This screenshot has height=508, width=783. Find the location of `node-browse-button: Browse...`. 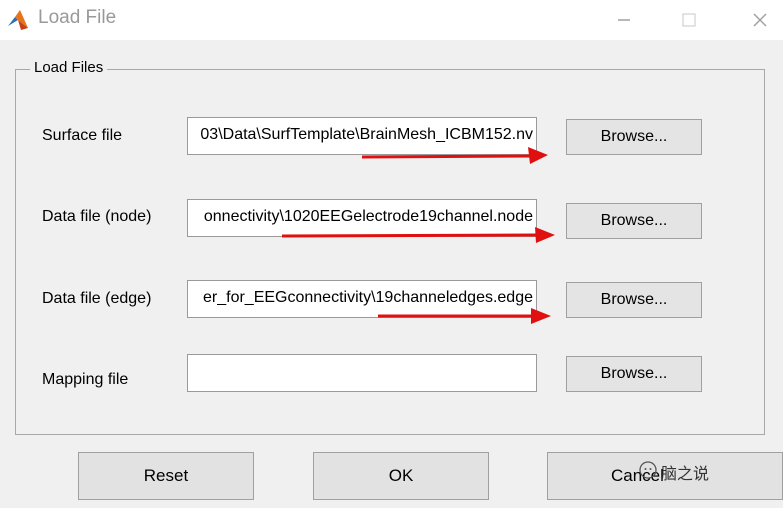

node-browse-button: Browse... is located at coordinates (634, 221).